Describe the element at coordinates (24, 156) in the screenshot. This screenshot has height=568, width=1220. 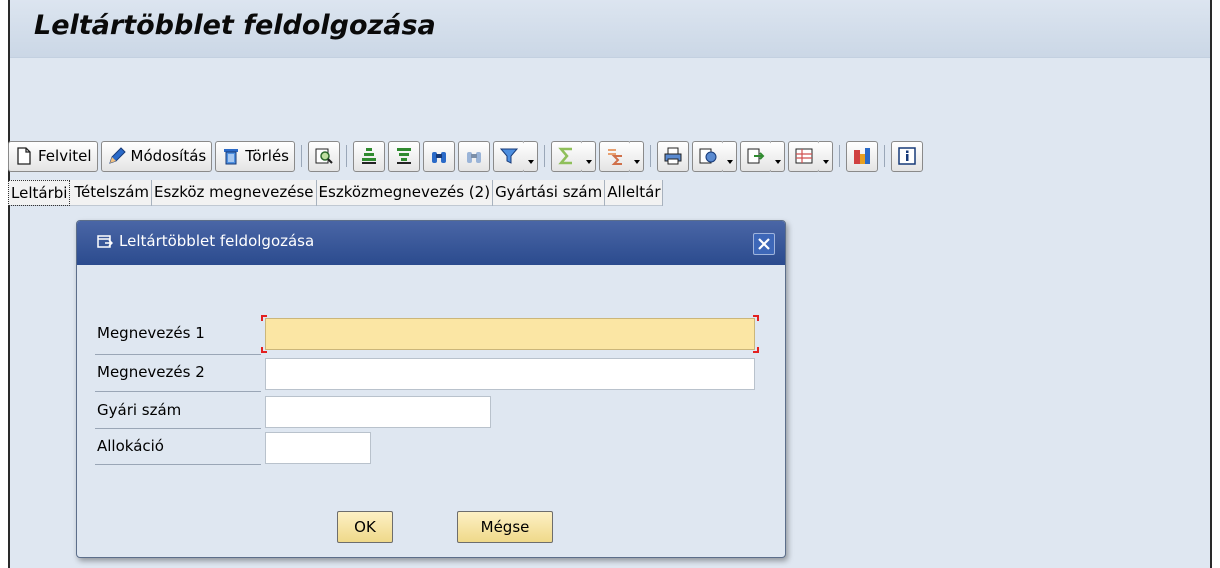
I see `document-icon` at that location.